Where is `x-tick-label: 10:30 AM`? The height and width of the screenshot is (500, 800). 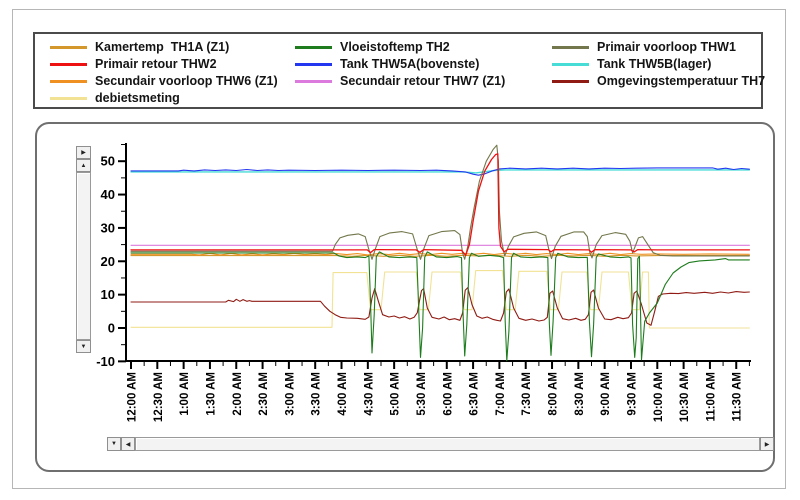
x-tick-label: 10:30 AM is located at coordinates (685, 397).